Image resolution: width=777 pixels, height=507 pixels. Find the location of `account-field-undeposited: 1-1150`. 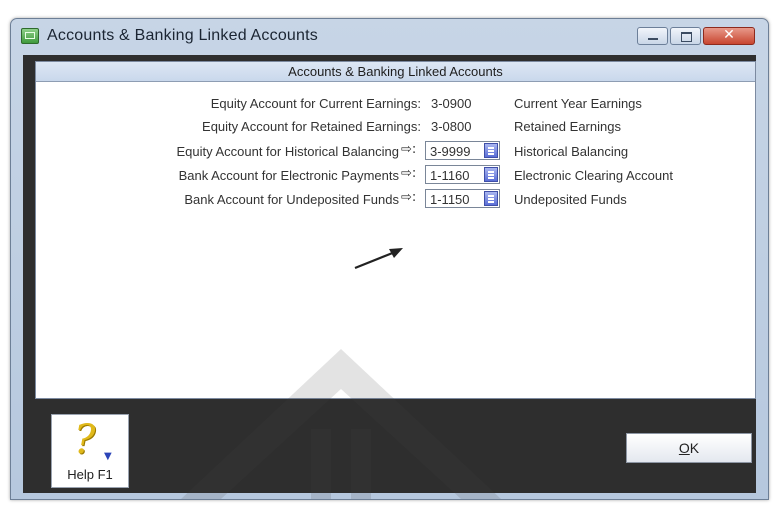

account-field-undeposited: 1-1150 is located at coordinates (462, 198).